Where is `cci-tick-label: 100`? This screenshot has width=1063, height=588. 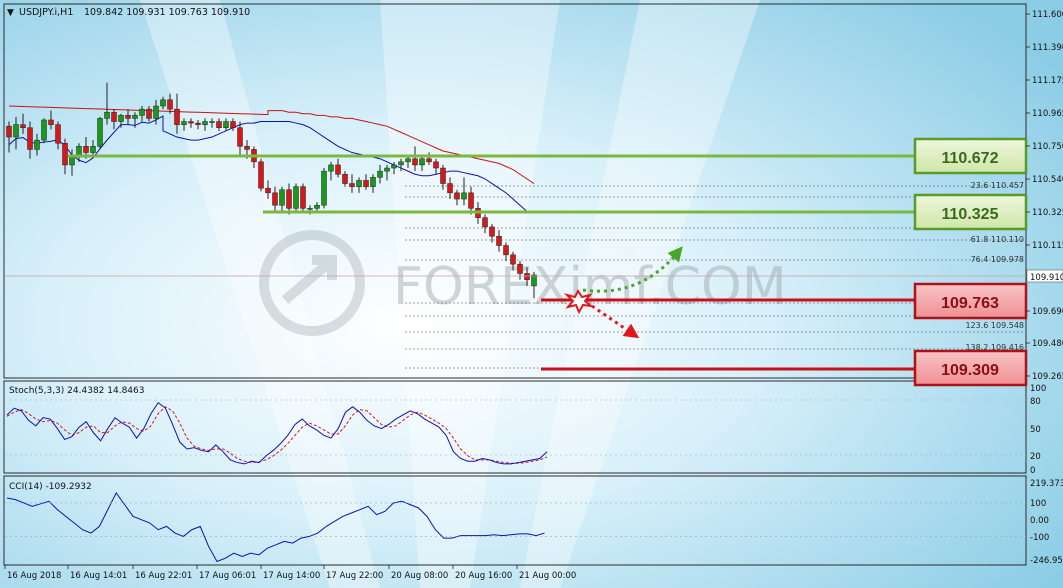 cci-tick-label: 100 is located at coordinates (1038, 504).